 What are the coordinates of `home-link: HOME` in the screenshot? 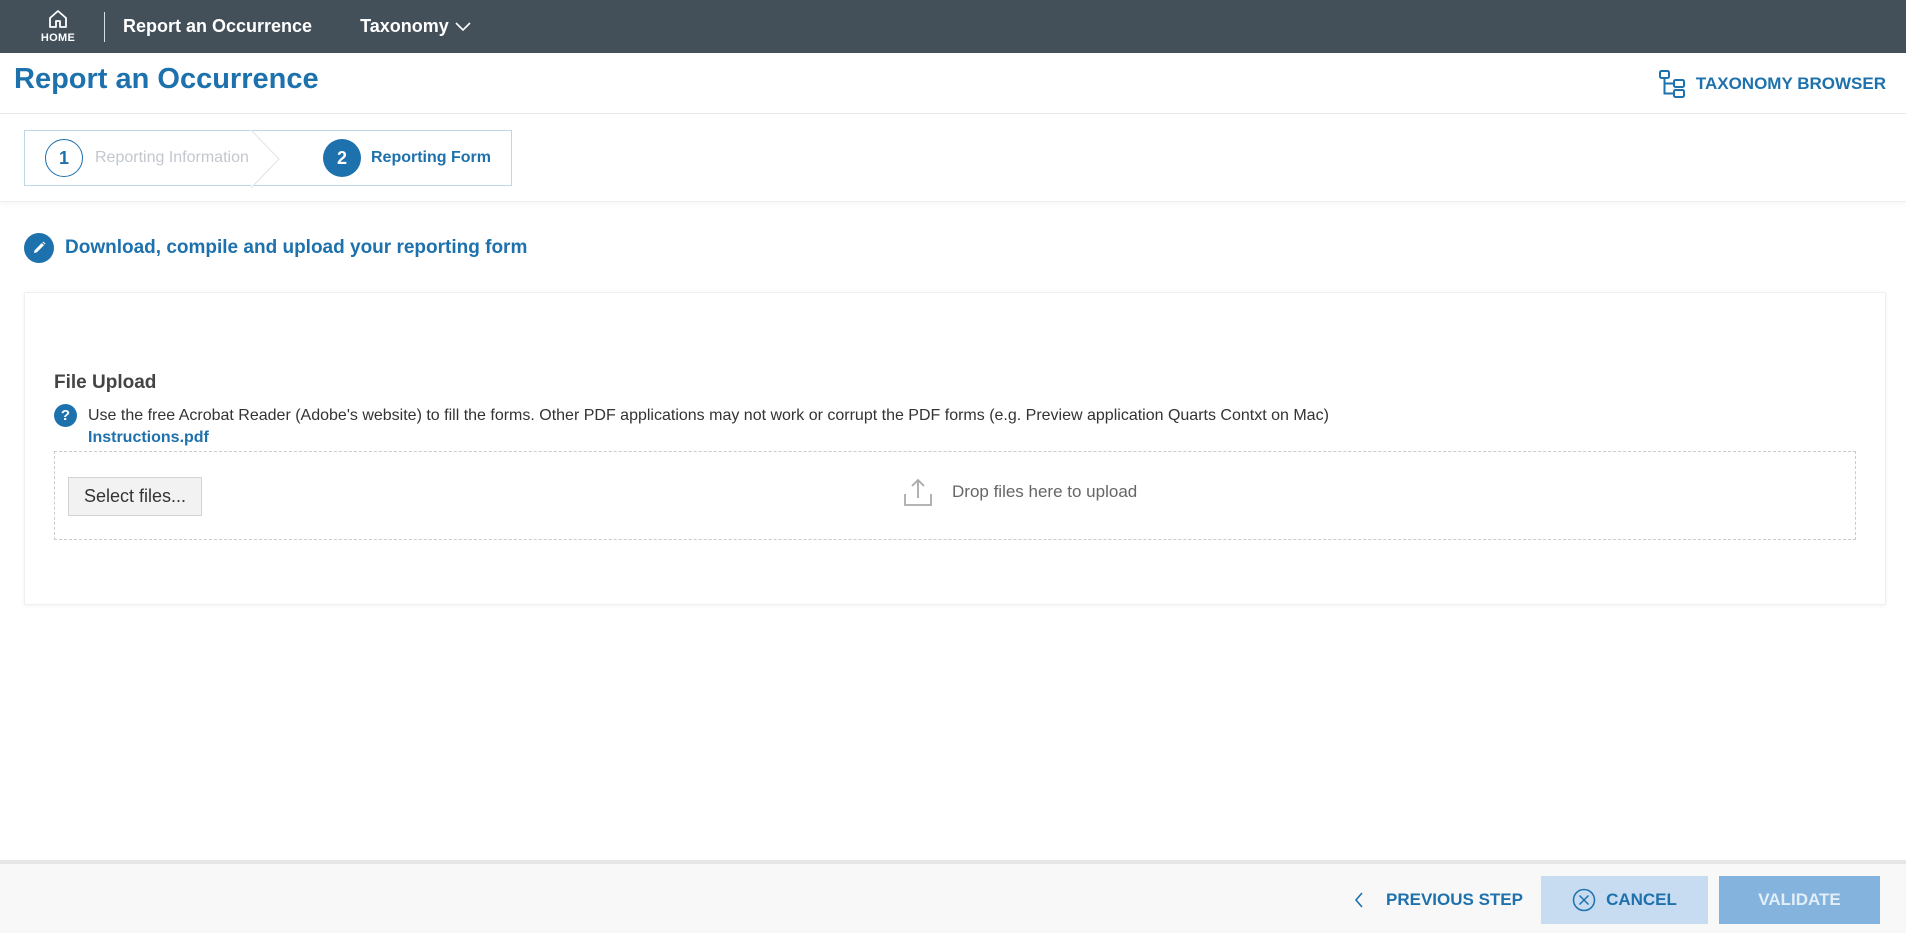 It's located at (58, 26).